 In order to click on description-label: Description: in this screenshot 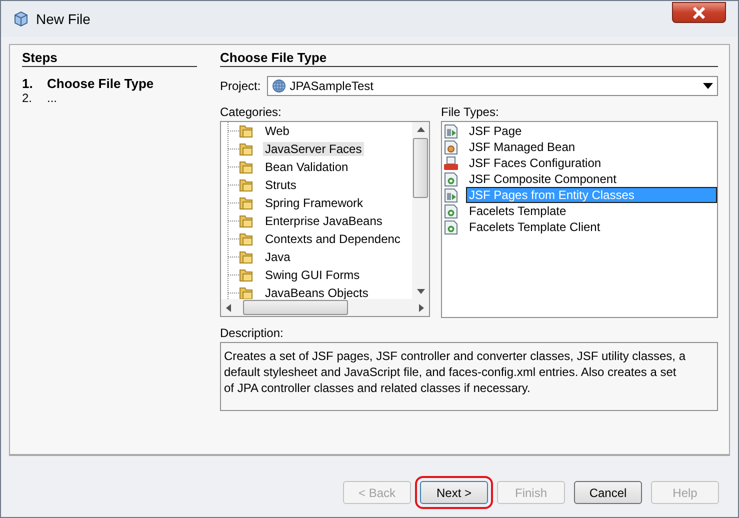, I will do `click(252, 333)`.